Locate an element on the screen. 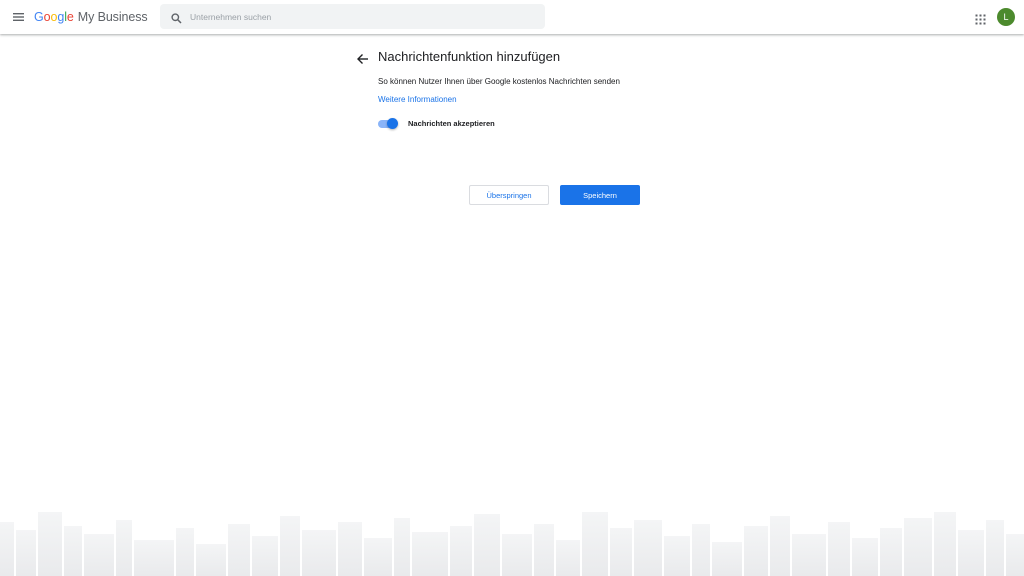 This screenshot has height=576, width=1024. apps-grid-icon is located at coordinates (980, 18).